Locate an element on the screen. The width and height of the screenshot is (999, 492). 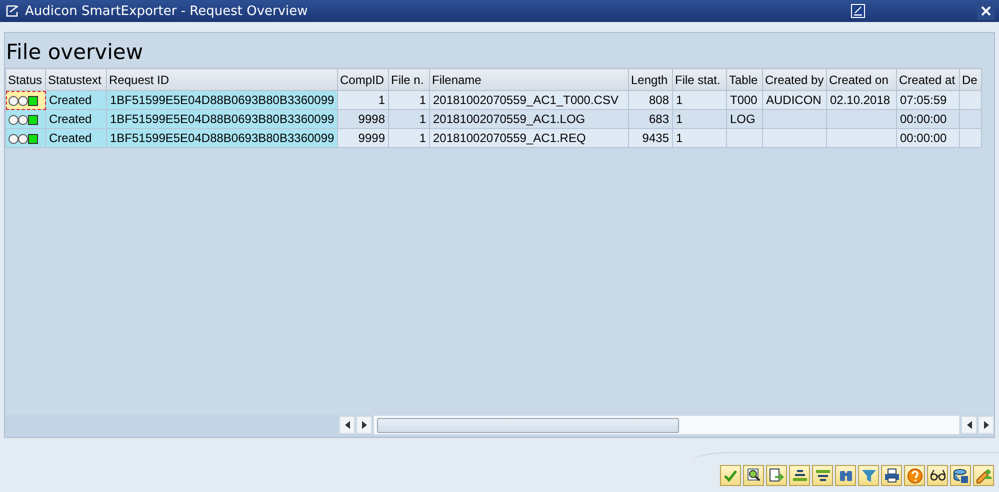
table-cell-text: T000 is located at coordinates (744, 100).